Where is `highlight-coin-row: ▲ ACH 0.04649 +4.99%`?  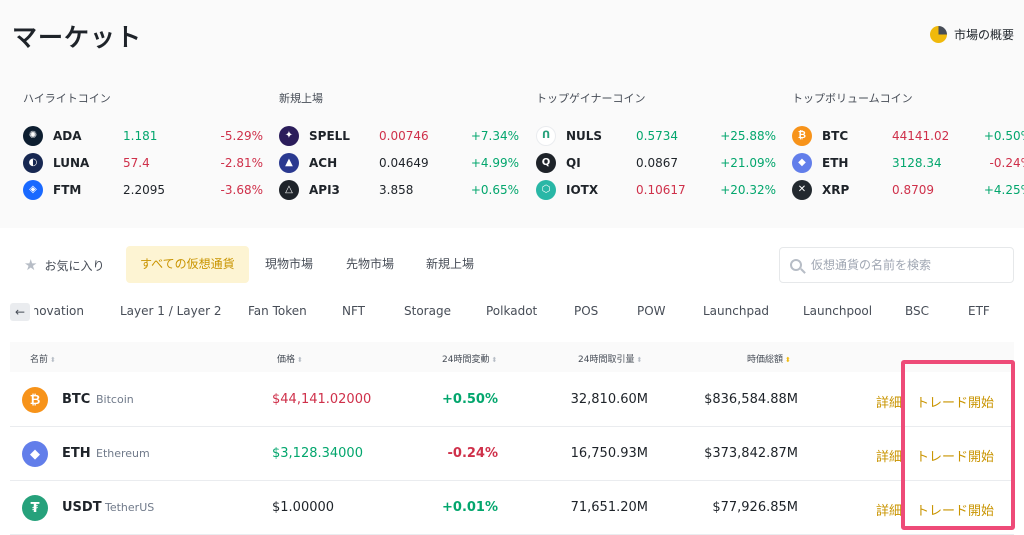
highlight-coin-row: ▲ ACH 0.04649 +4.99% is located at coordinates (399, 162).